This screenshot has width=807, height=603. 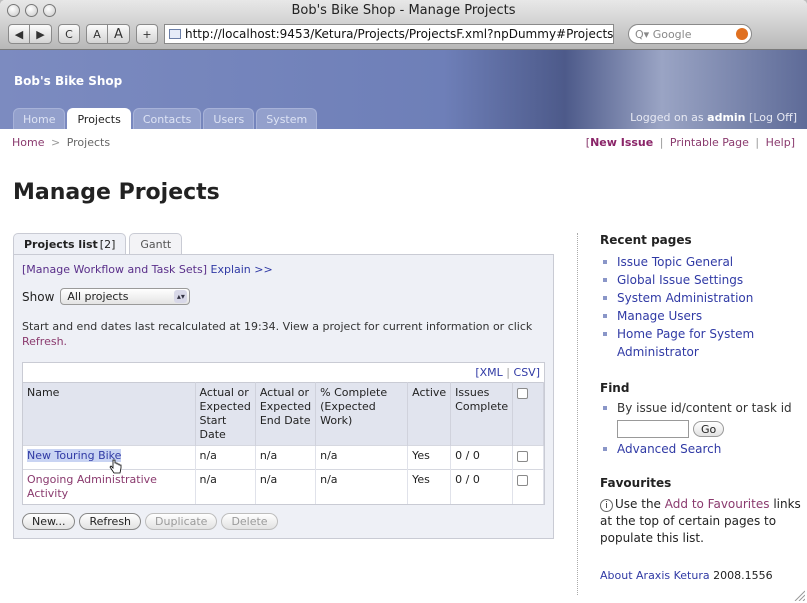 What do you see at coordinates (283, 243) in the screenshot?
I see `sub-tabs: Projects list [2] Gantt` at bounding box center [283, 243].